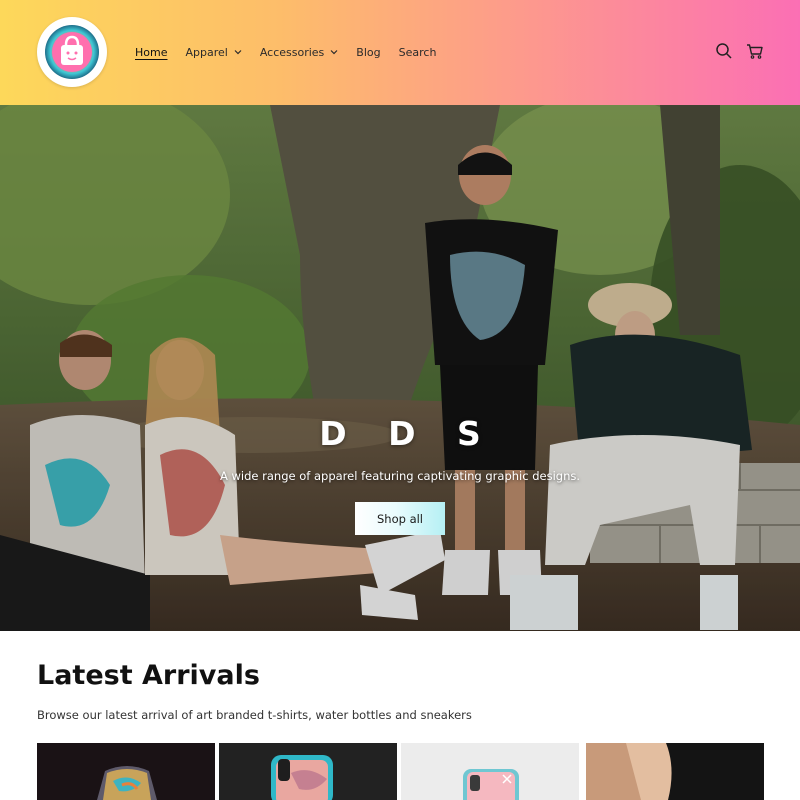 The height and width of the screenshot is (800, 800). I want to click on nav-apparel: Apparel, so click(213, 52).